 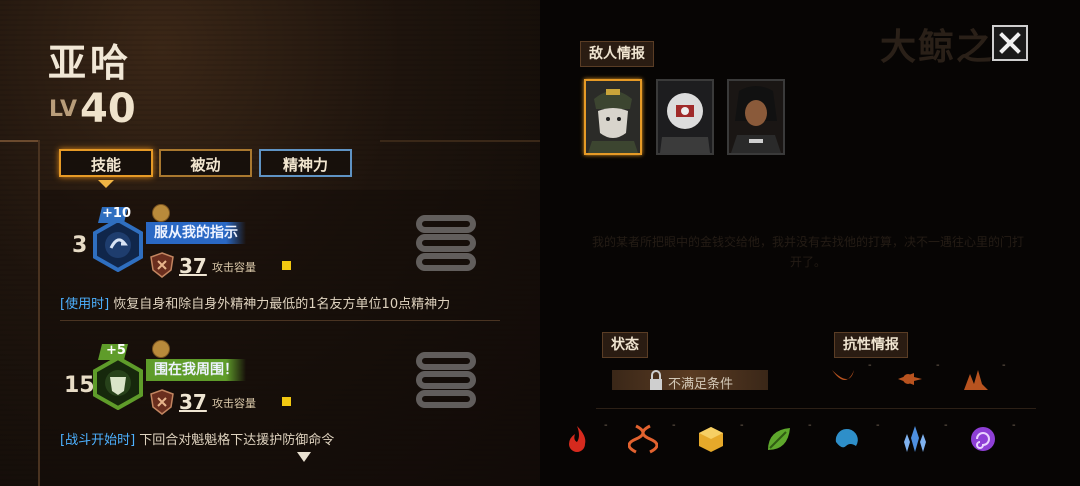 I want to click on spiral-icon, so click(x=983, y=439).